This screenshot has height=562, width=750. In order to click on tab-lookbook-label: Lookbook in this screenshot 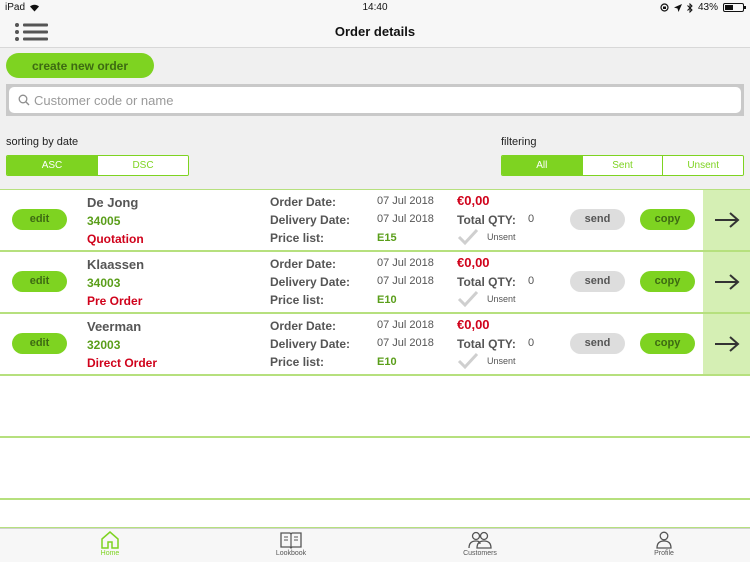, I will do `click(291, 553)`.